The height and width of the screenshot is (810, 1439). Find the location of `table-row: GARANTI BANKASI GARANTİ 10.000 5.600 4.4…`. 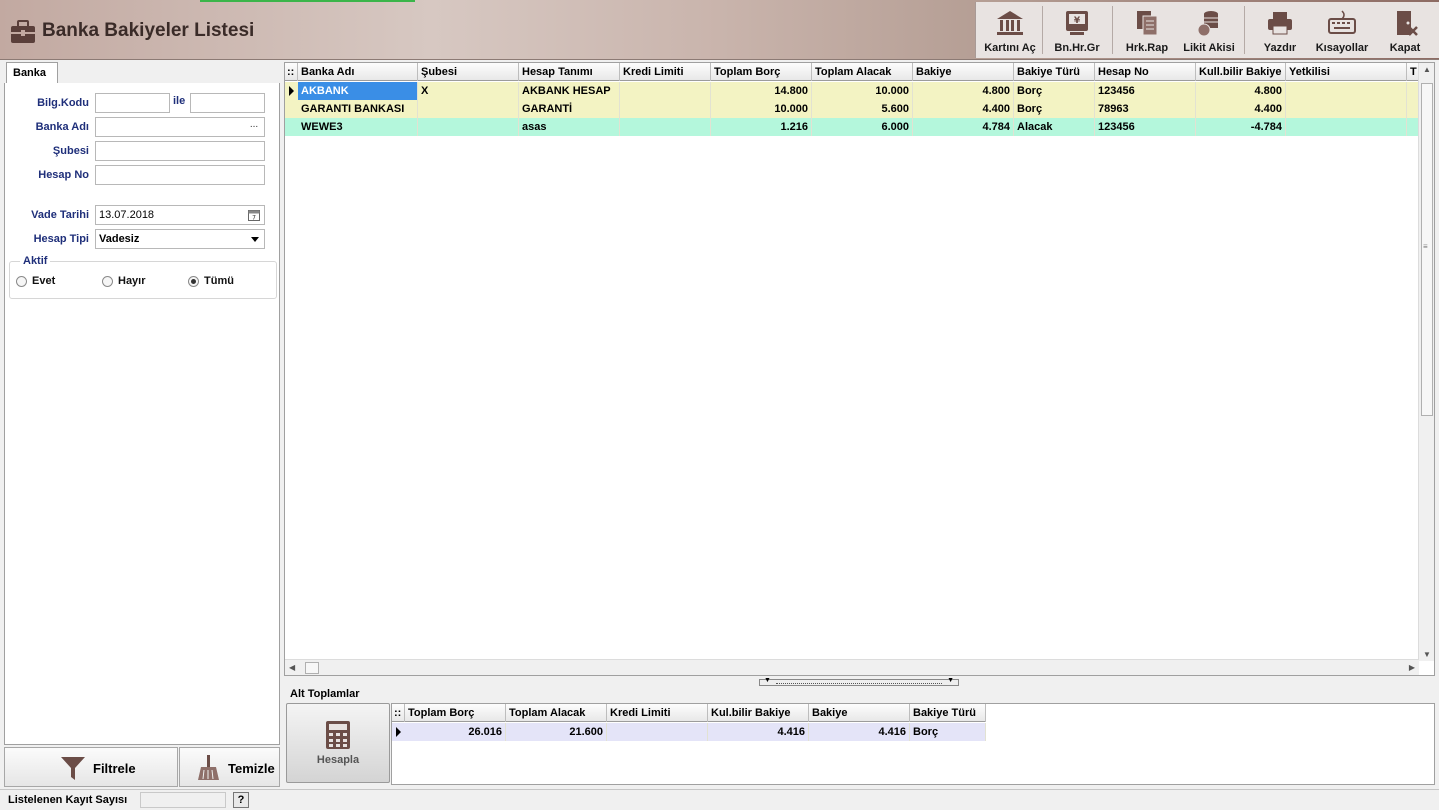

table-row: GARANTI BANKASI GARANTİ 10.000 5.600 4.4… is located at coordinates (852, 109).